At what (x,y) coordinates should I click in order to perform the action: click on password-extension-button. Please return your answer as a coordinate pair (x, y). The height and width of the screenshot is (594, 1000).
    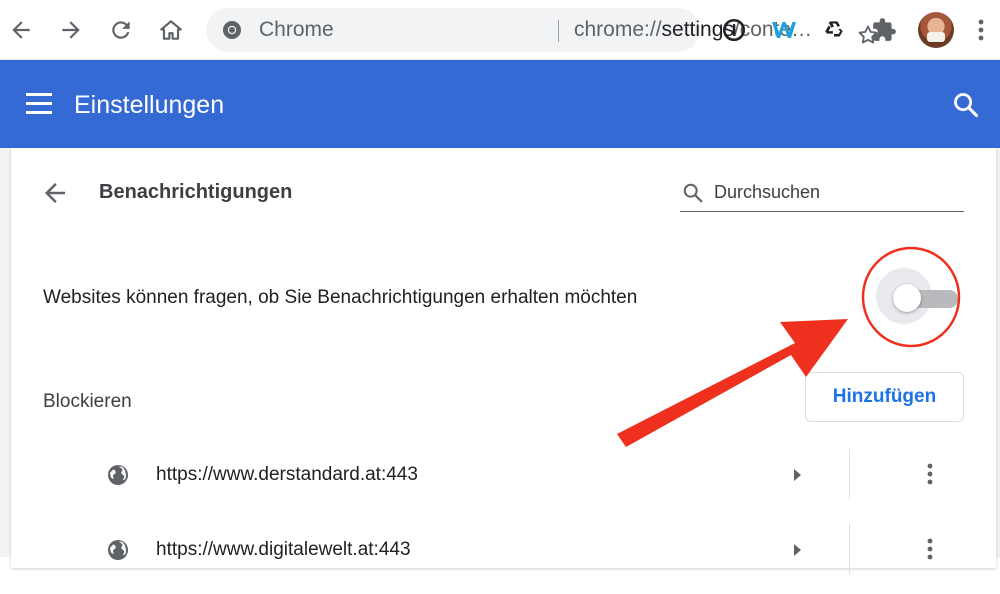
    Looking at the image, I should click on (734, 30).